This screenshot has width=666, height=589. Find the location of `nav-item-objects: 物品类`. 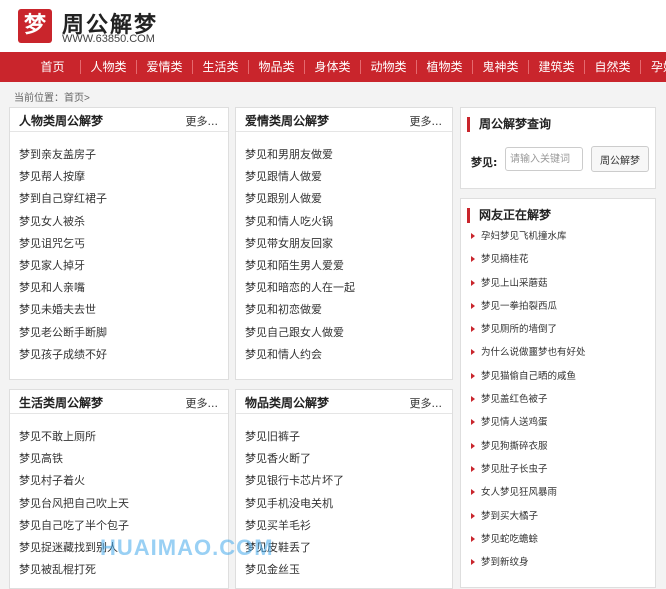

nav-item-objects: 物品类 is located at coordinates (277, 67).